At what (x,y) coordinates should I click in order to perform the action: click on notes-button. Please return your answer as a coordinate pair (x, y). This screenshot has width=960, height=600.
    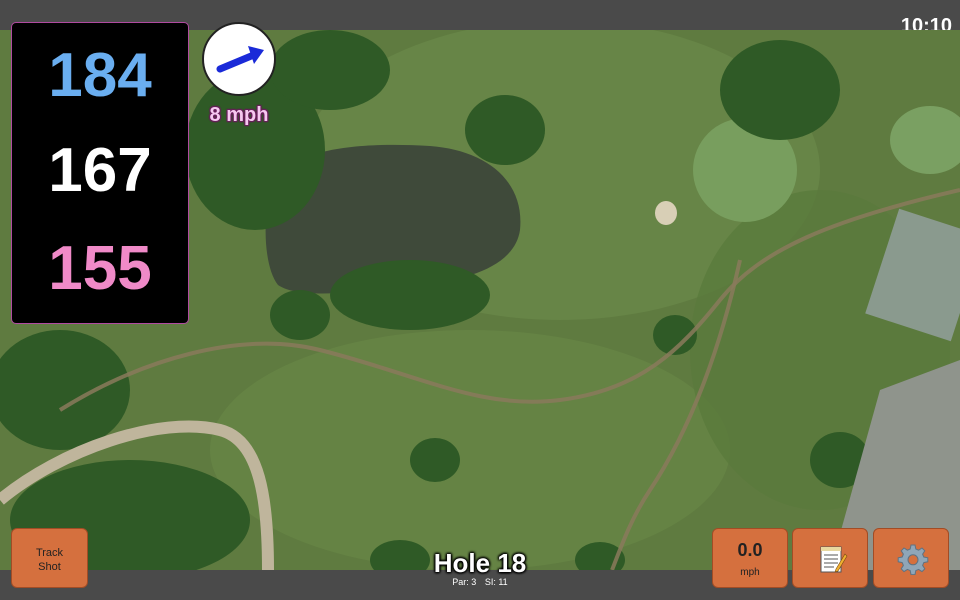
    Looking at the image, I should click on (830, 558).